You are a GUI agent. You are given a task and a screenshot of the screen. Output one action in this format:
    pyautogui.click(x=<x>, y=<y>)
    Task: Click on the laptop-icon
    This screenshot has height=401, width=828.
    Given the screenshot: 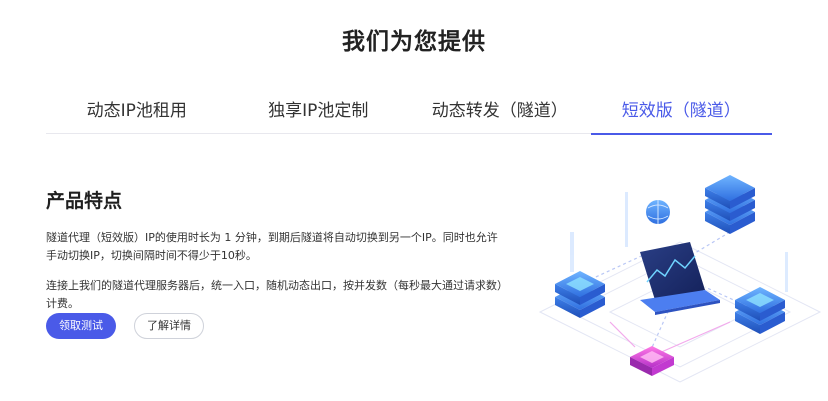 What is the action you would take?
    pyautogui.click(x=680, y=278)
    